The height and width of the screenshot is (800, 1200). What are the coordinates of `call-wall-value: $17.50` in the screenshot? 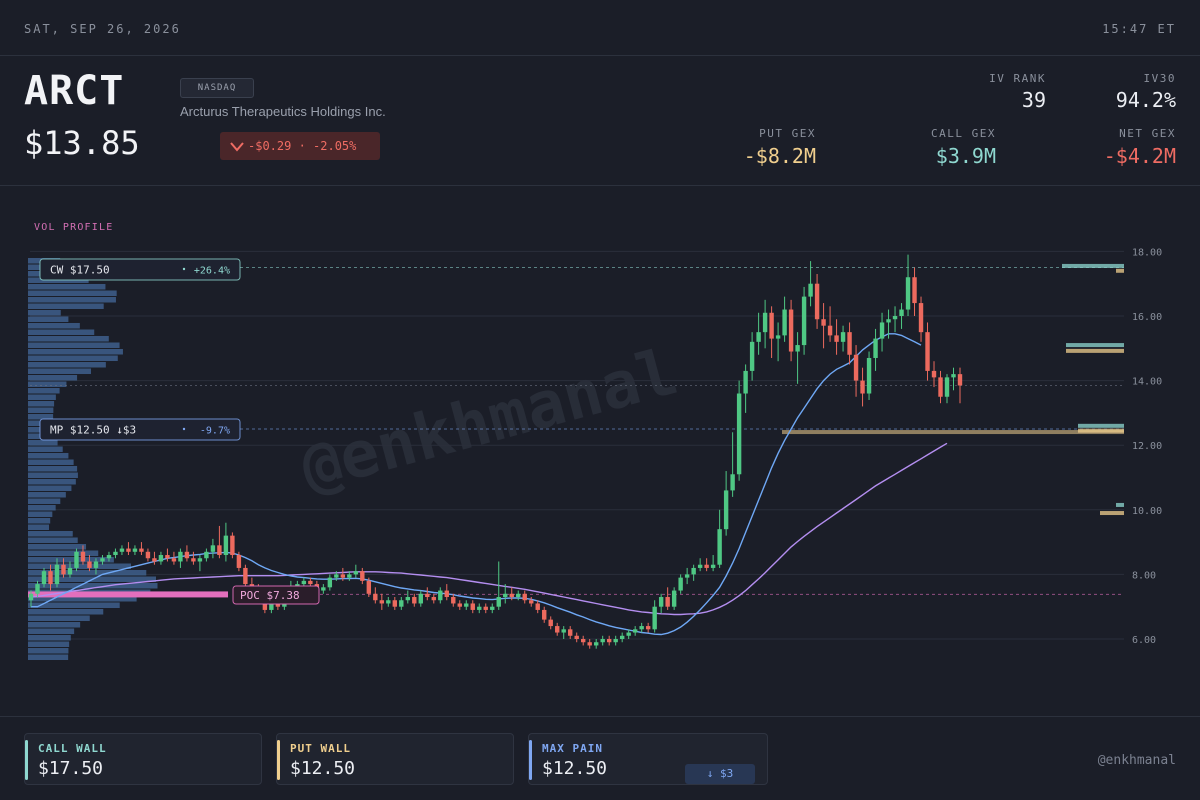 It's located at (71, 768).